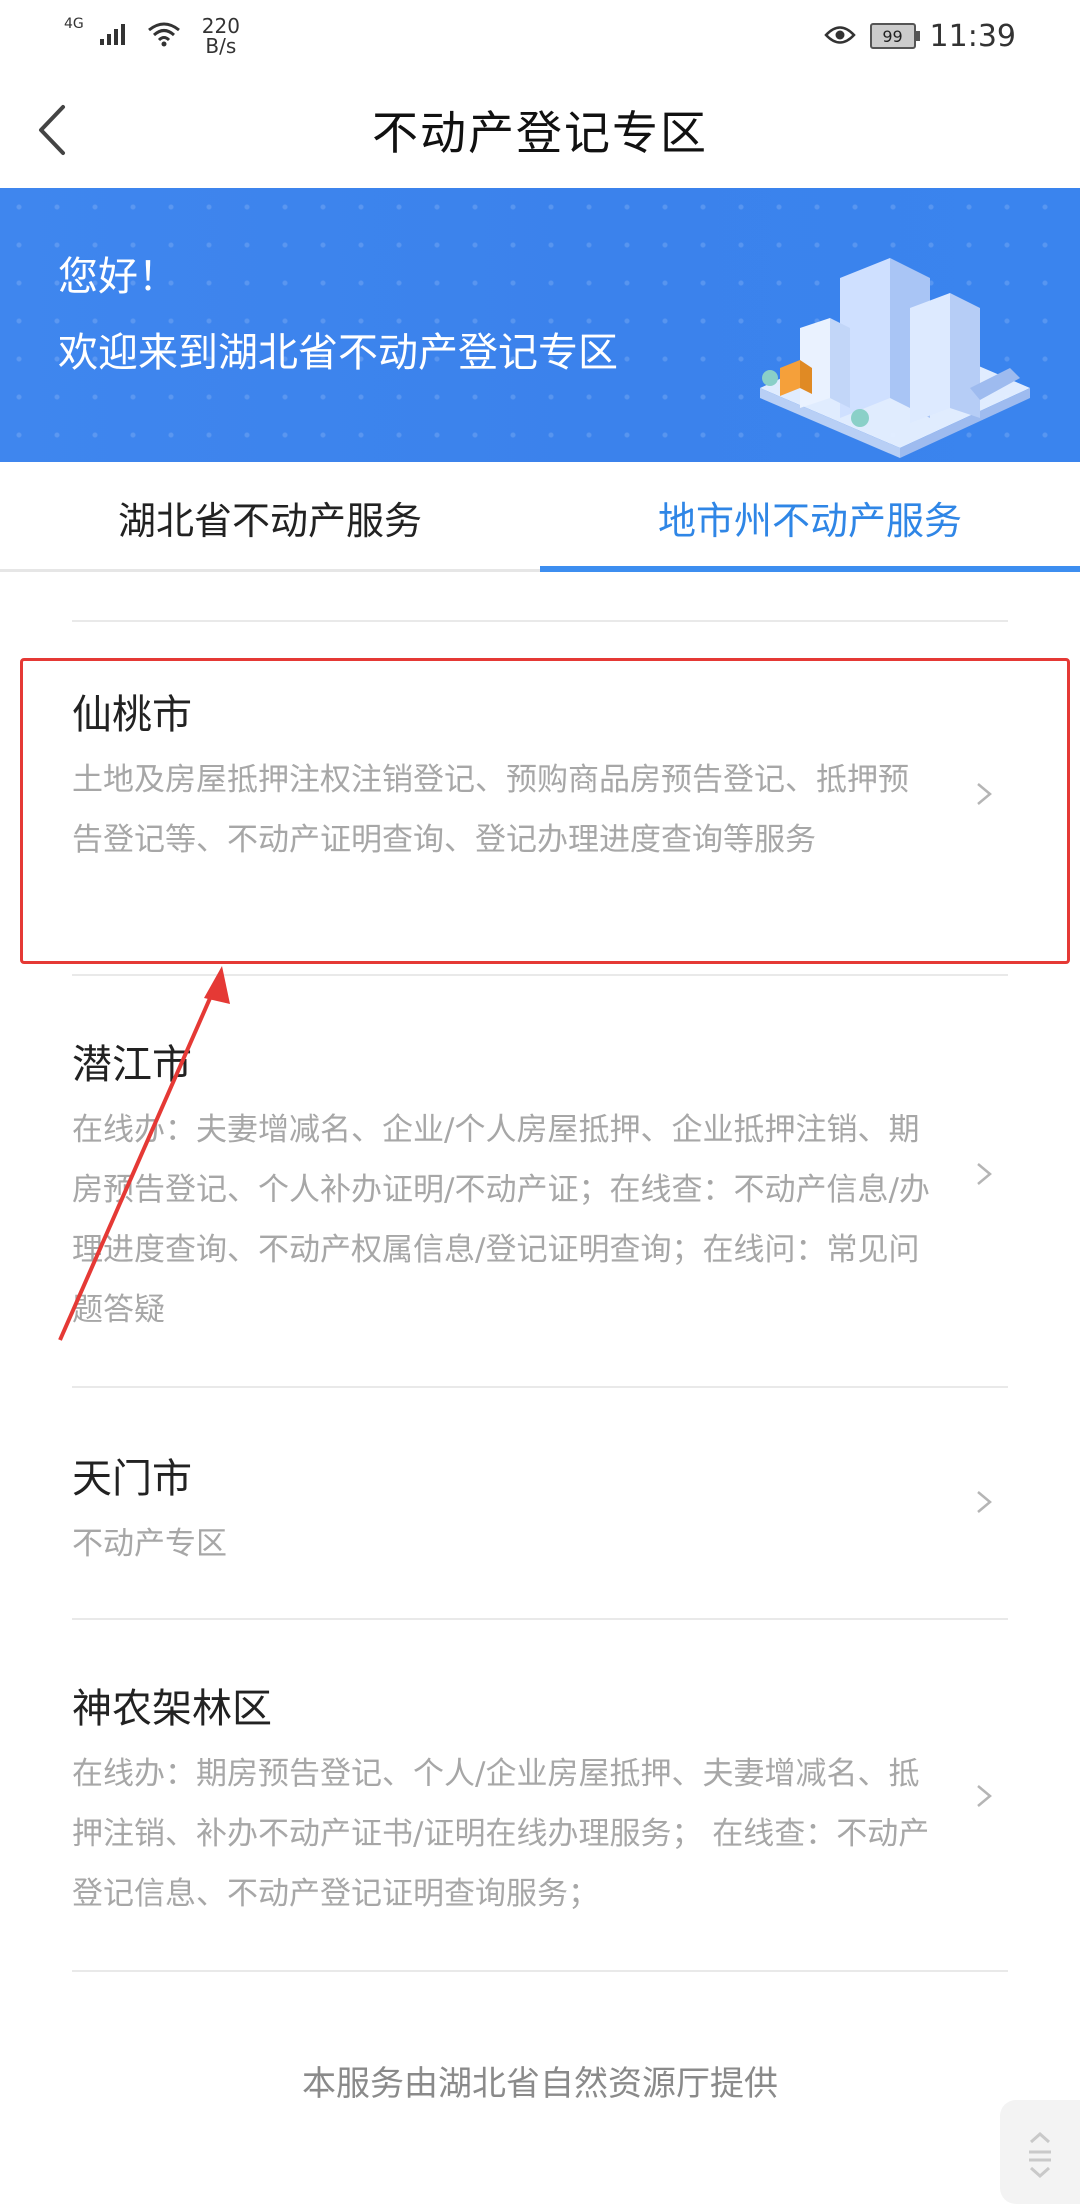  I want to click on scroll-top-button, so click(1040, 2152).